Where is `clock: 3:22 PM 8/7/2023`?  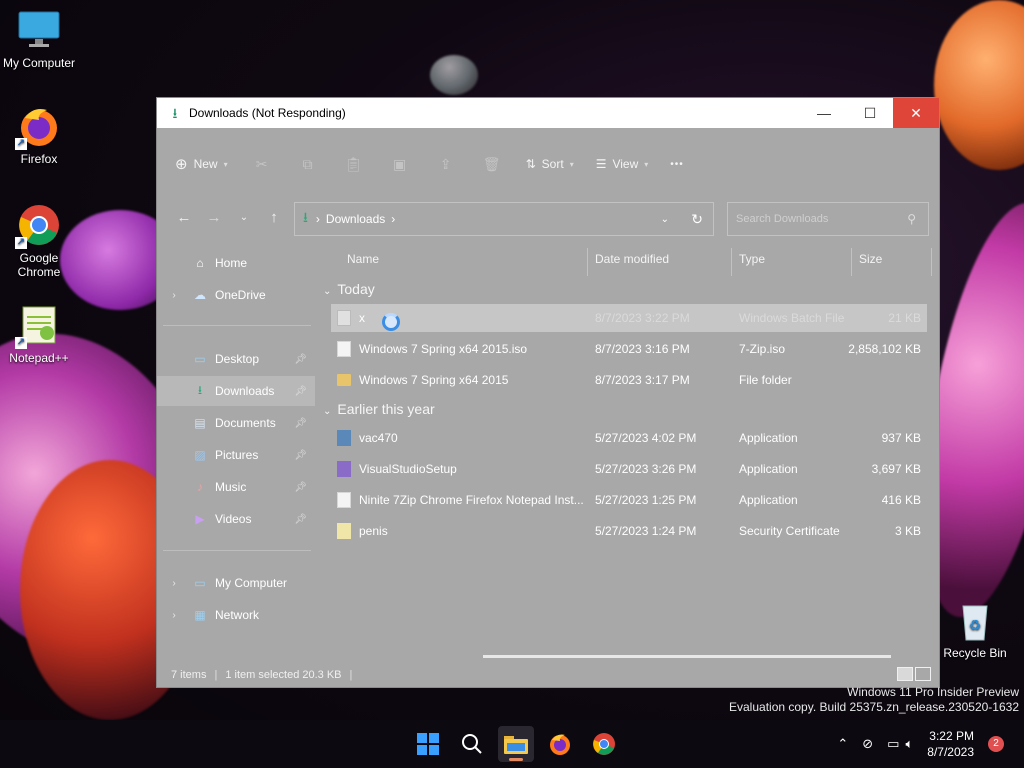
clock: 3:22 PM 8/7/2023 is located at coordinates (950, 744).